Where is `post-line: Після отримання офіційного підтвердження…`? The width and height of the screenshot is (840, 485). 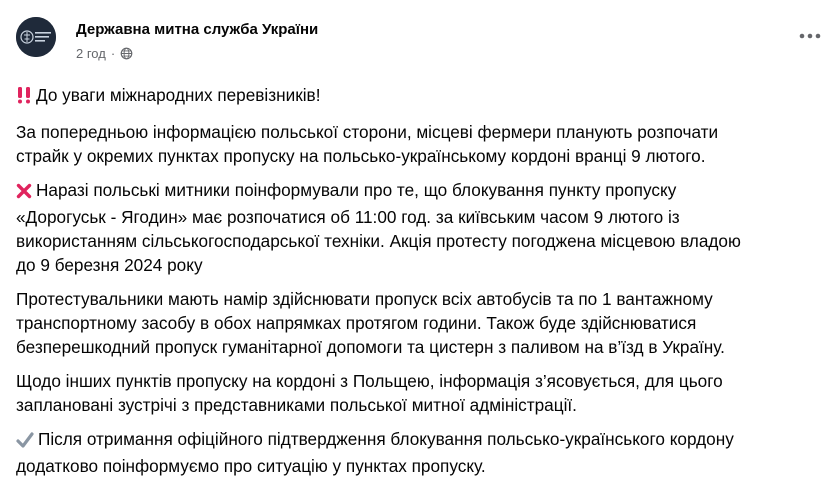
post-line: Після отримання офіційного підтвердження… is located at coordinates (421, 440).